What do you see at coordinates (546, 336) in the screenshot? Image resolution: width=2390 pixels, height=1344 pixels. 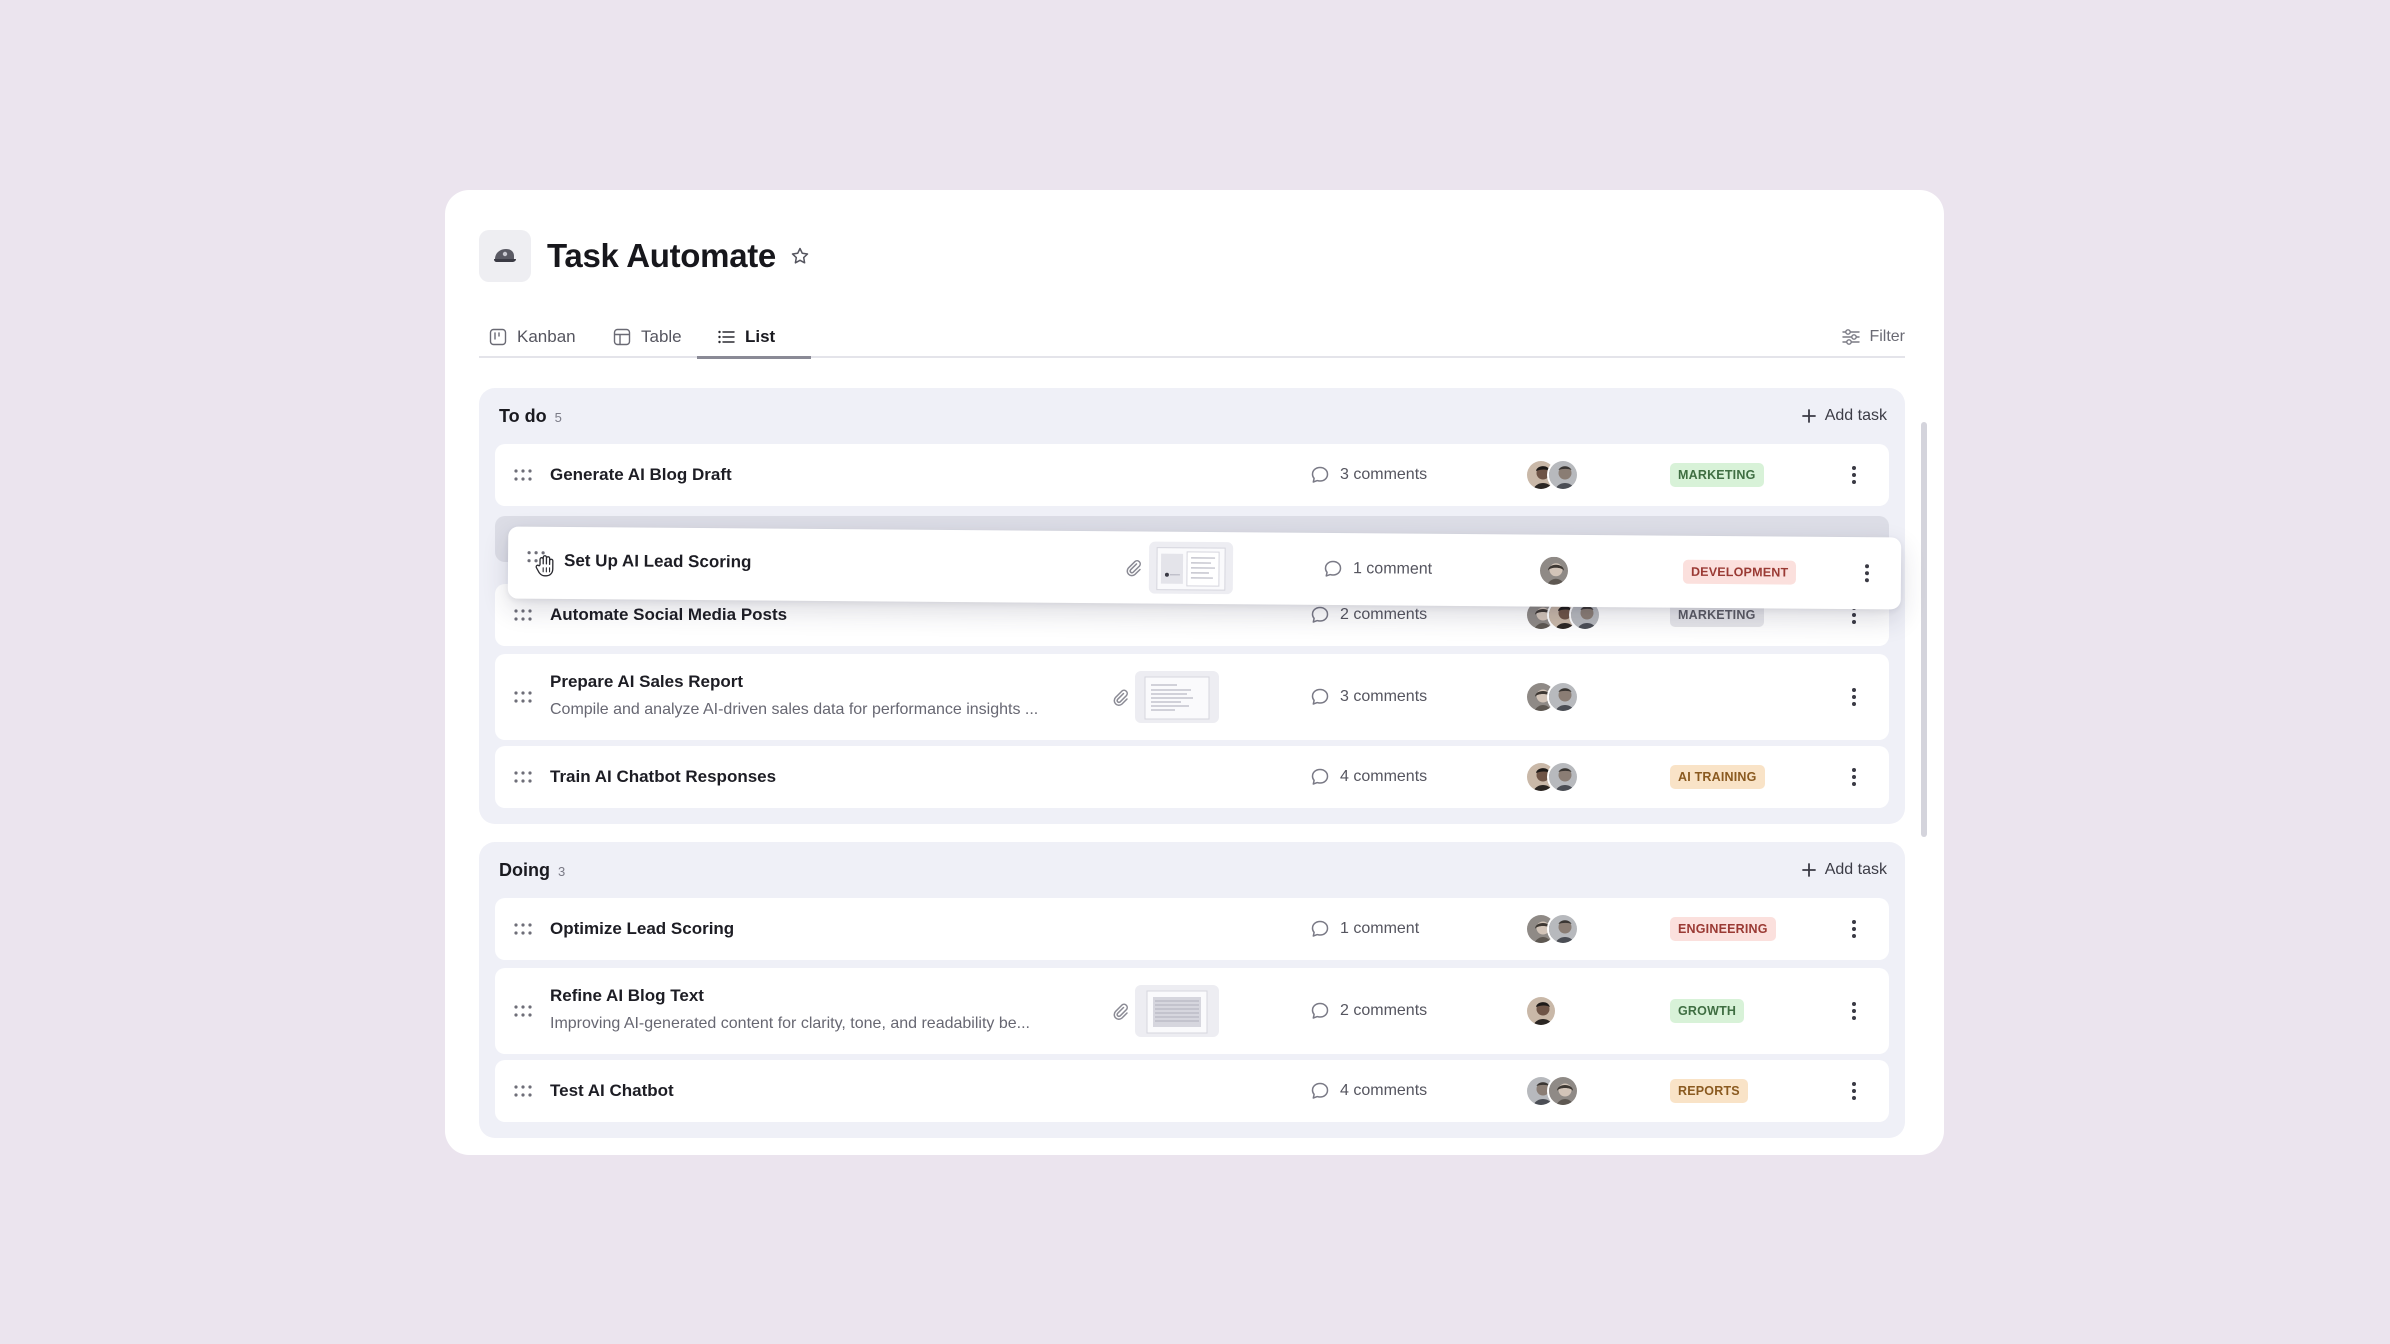 I see `tab-label: Kanban` at bounding box center [546, 336].